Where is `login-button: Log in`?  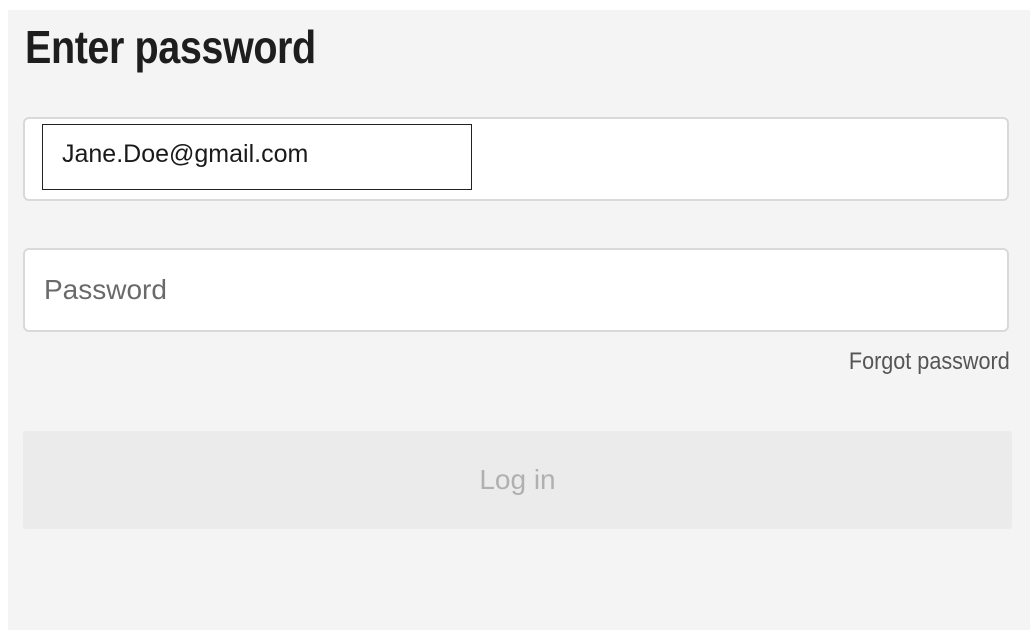
login-button: Log in is located at coordinates (517, 480).